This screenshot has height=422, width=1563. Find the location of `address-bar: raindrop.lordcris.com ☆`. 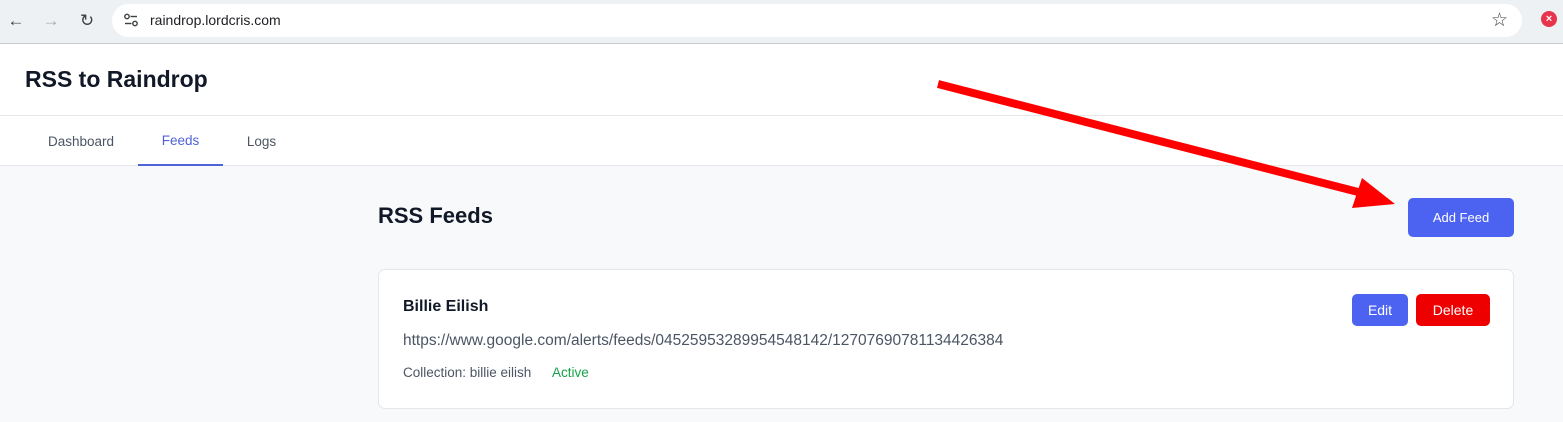

address-bar: raindrop.lordcris.com ☆ is located at coordinates (817, 20).